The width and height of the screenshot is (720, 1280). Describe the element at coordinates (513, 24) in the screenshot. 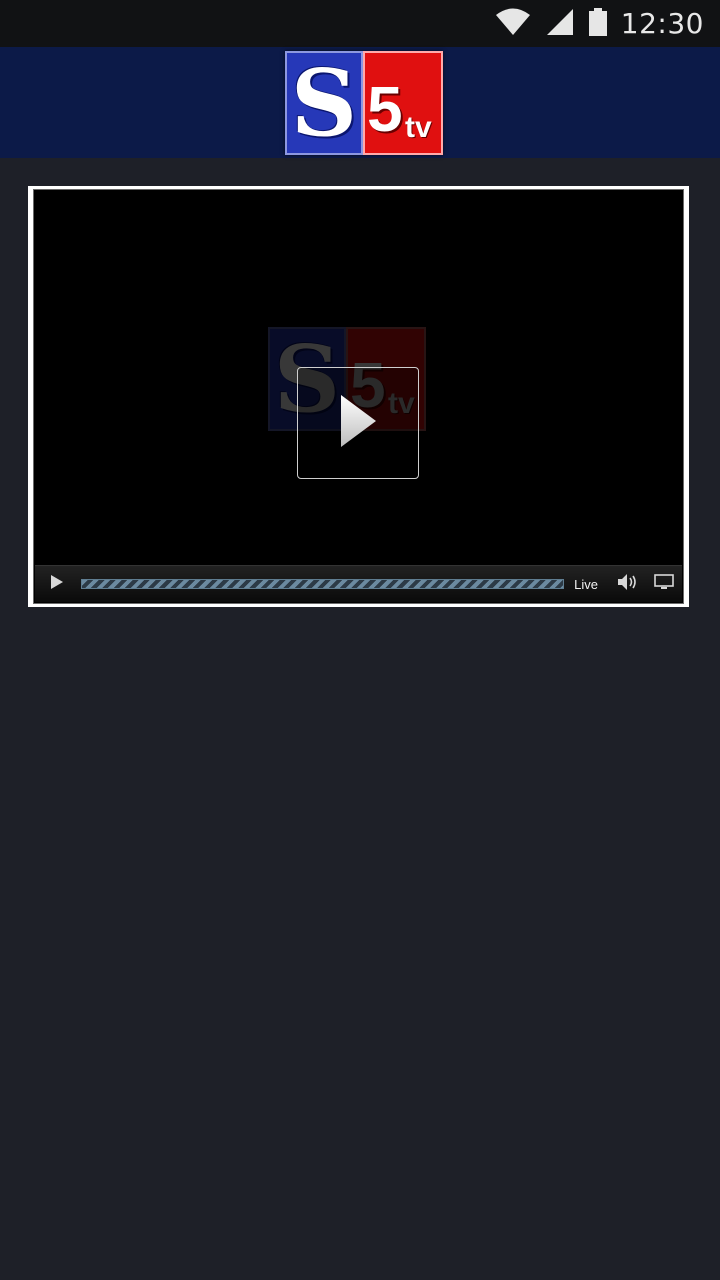

I see `wifi-icon` at that location.